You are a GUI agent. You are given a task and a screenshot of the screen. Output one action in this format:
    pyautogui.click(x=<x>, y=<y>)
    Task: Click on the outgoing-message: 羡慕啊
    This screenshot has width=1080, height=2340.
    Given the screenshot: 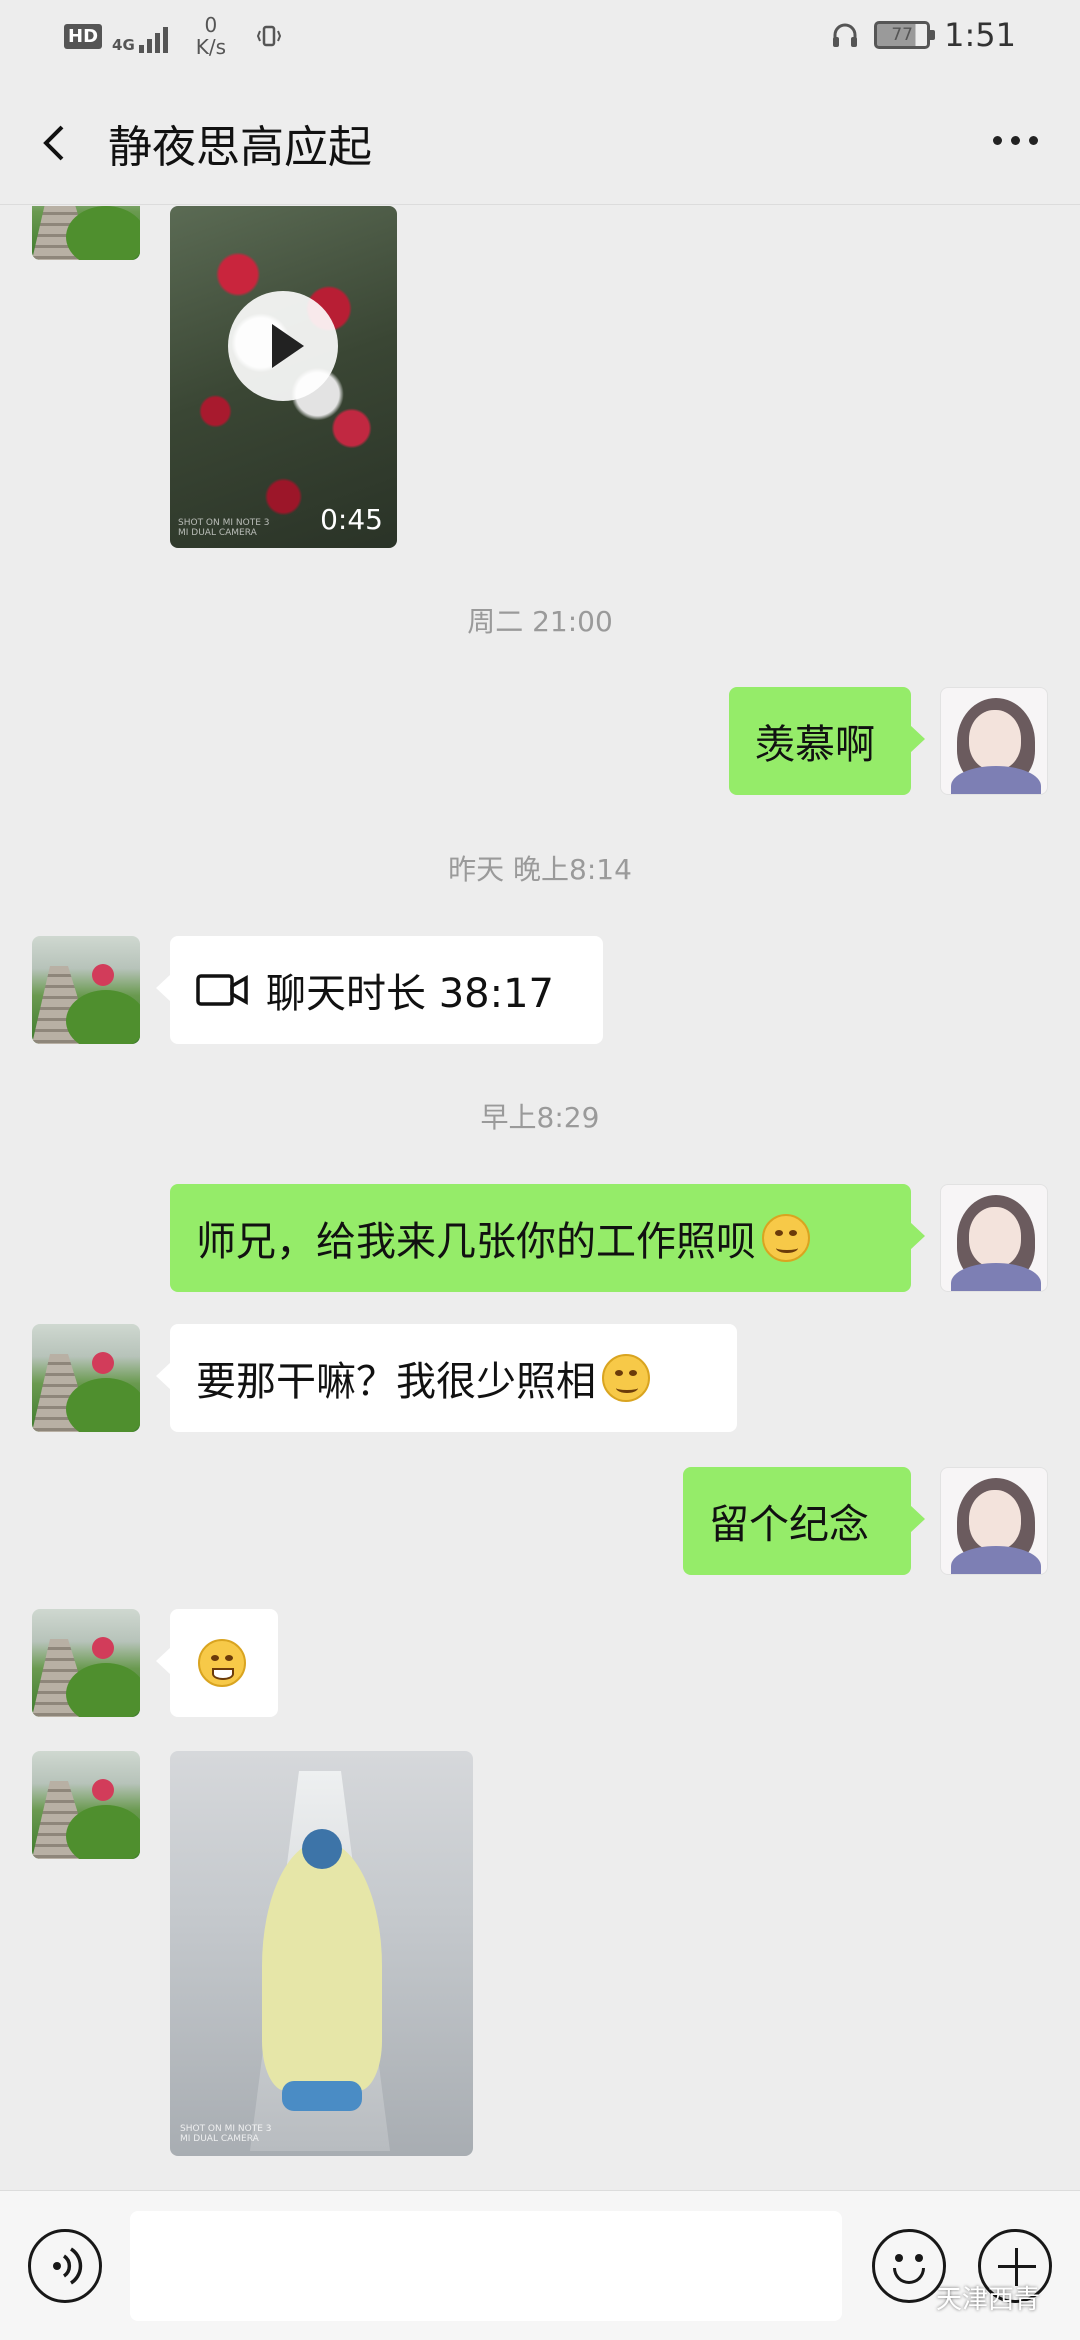 What is the action you would take?
    pyautogui.click(x=827, y=741)
    